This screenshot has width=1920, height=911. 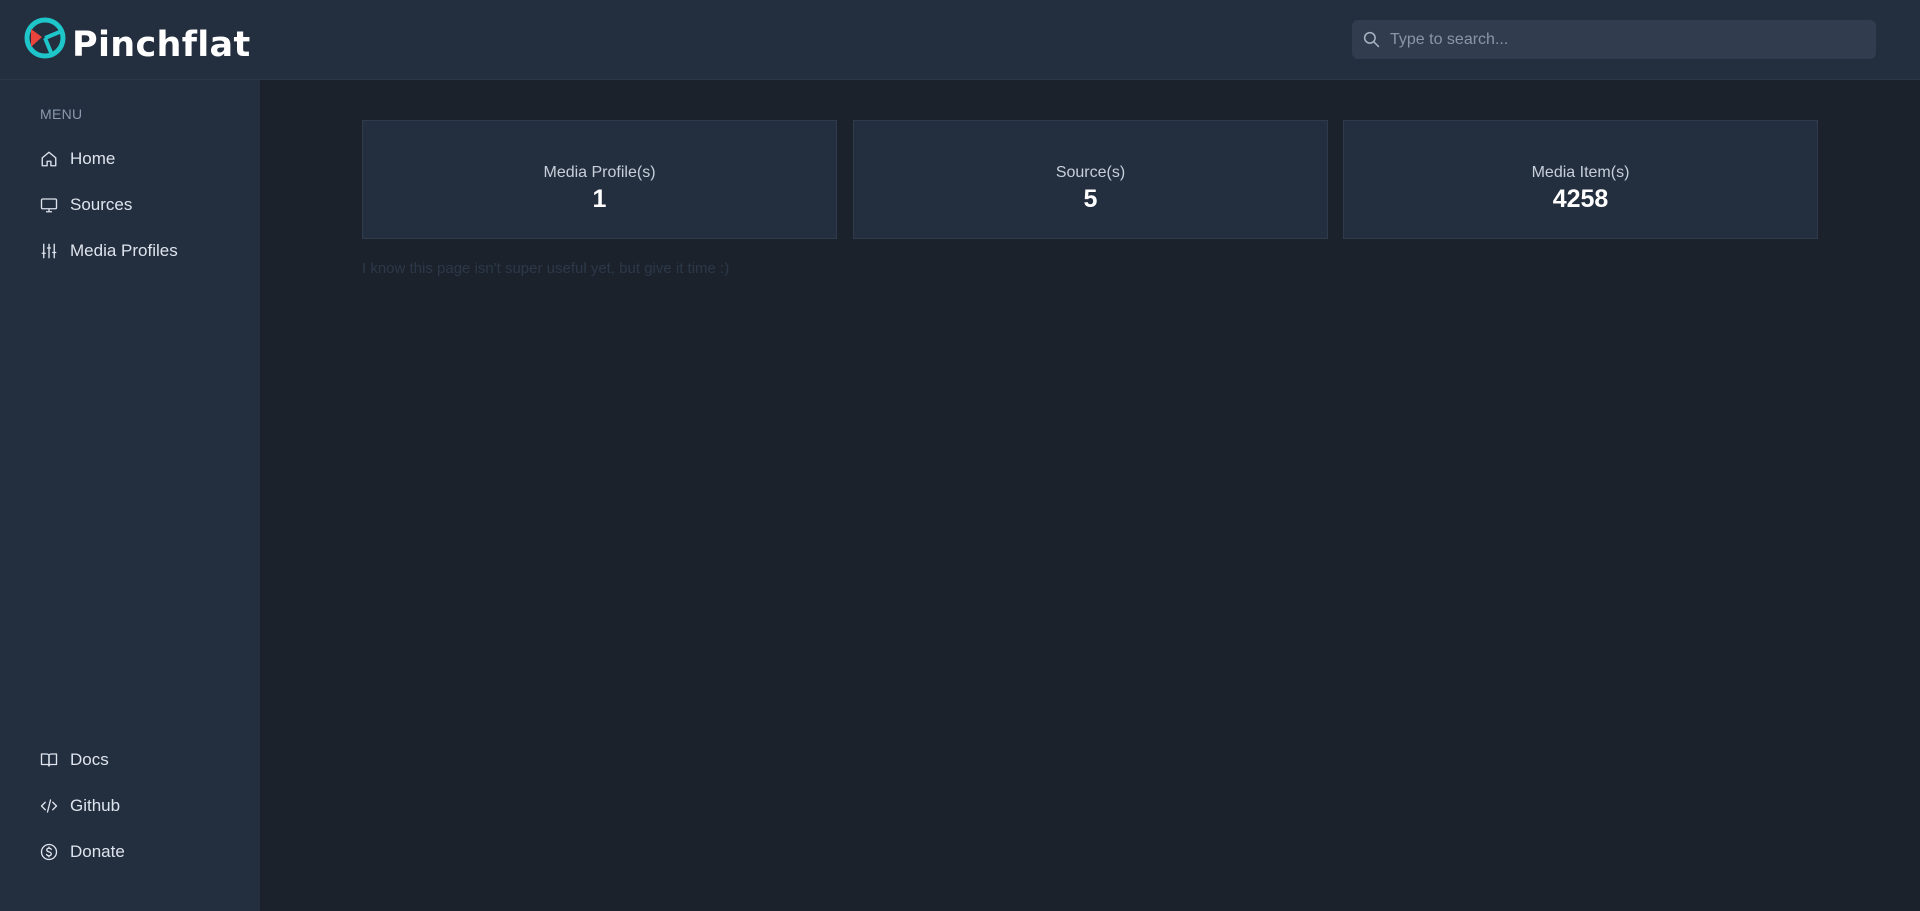 I want to click on sidebar-item-sources: Sources, so click(x=131, y=205).